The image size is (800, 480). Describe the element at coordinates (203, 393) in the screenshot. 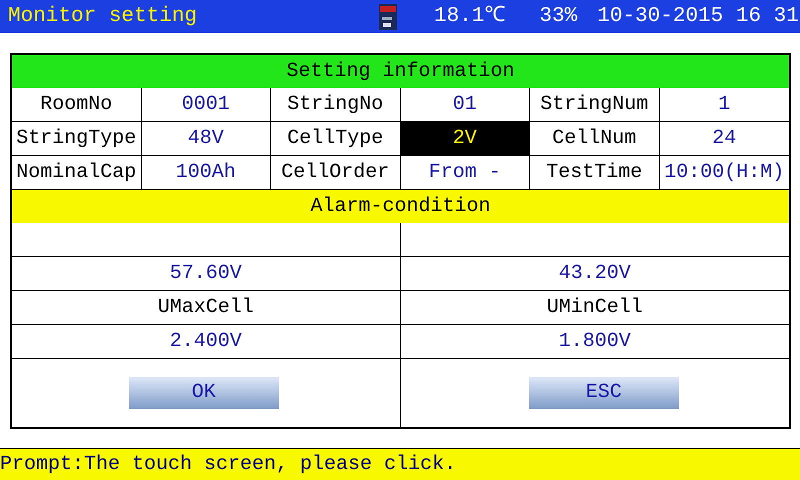

I see `ok-button: OK` at that location.